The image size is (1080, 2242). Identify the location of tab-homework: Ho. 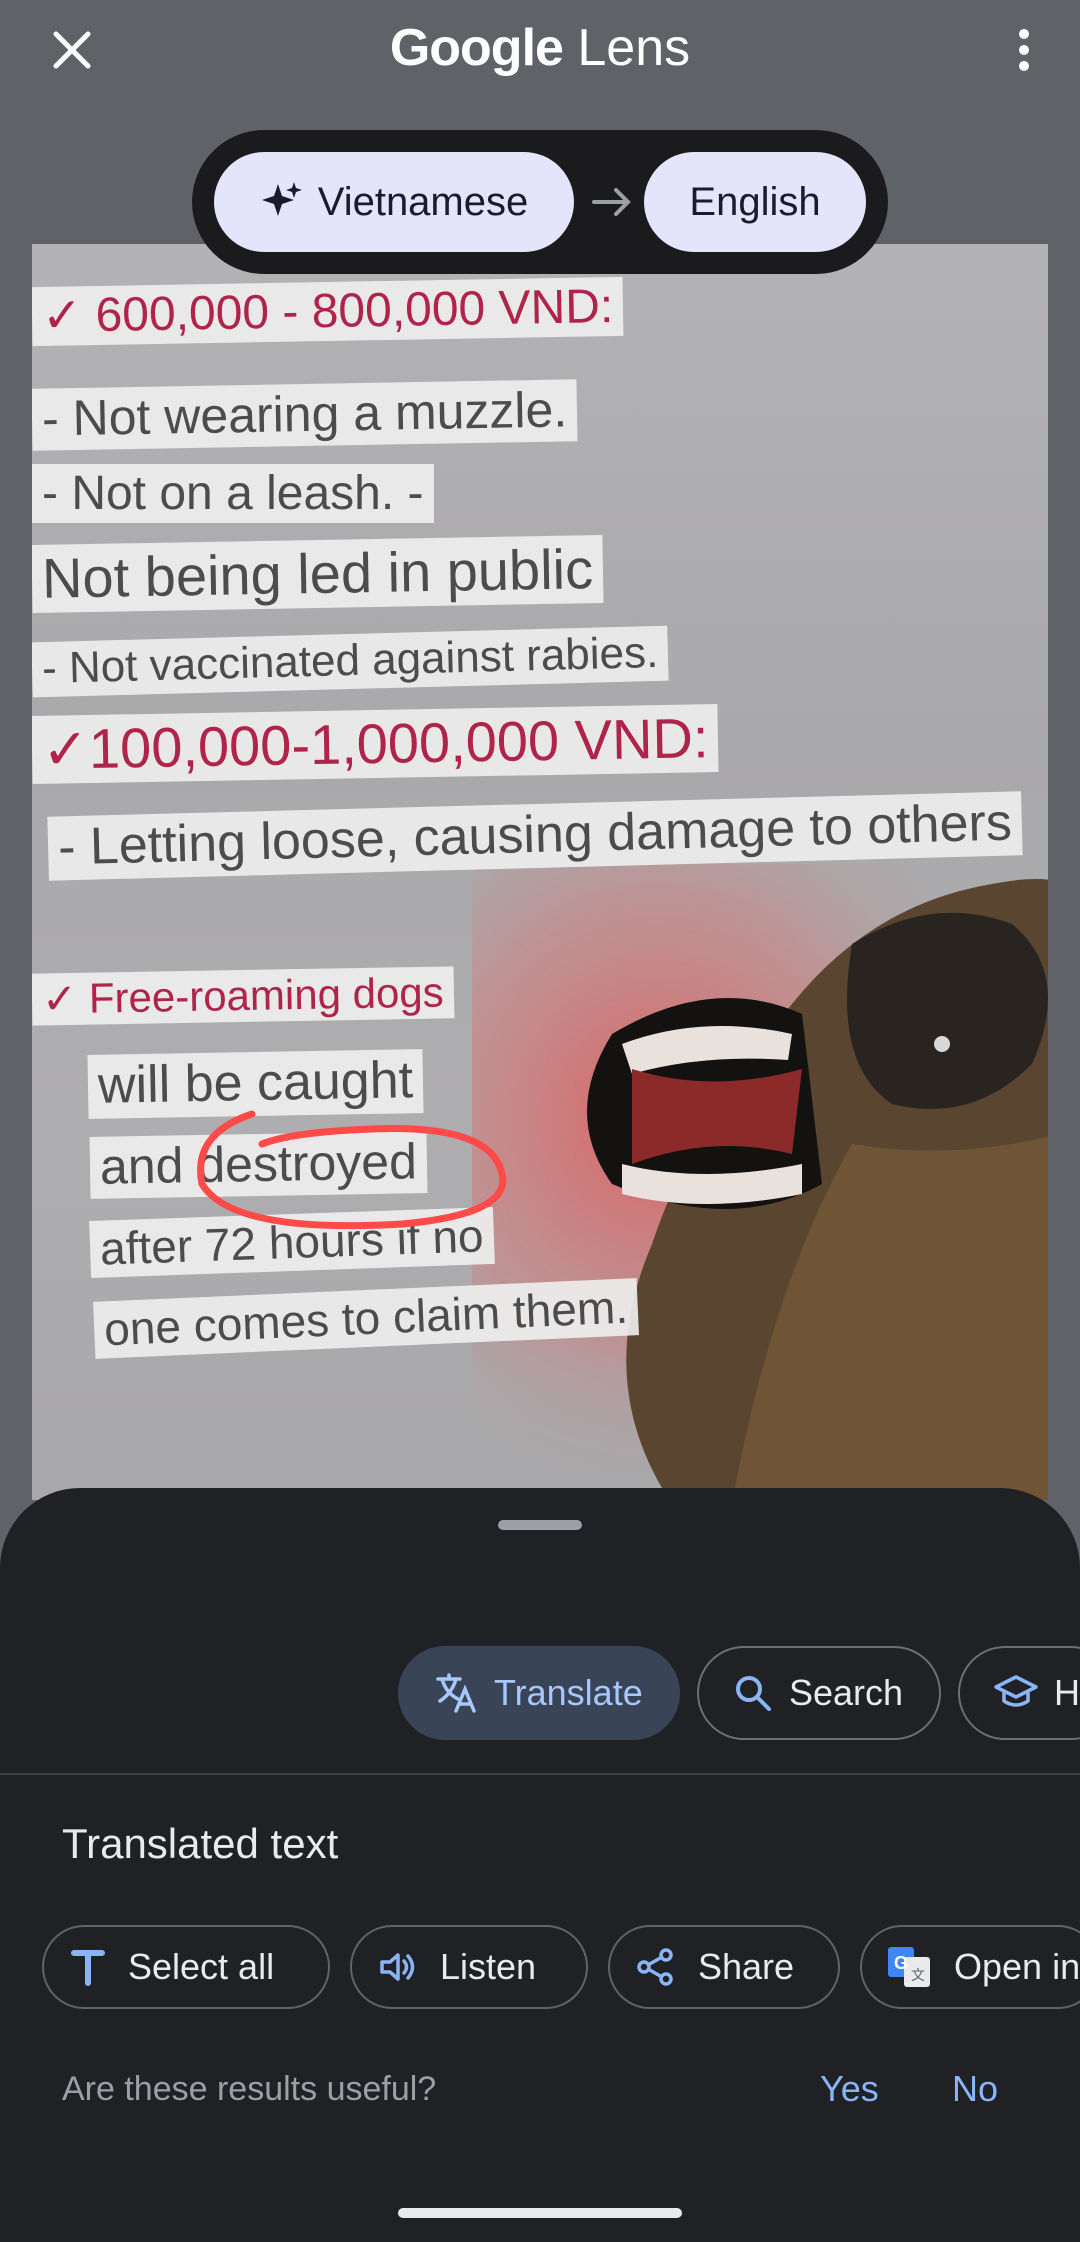
(1019, 1693).